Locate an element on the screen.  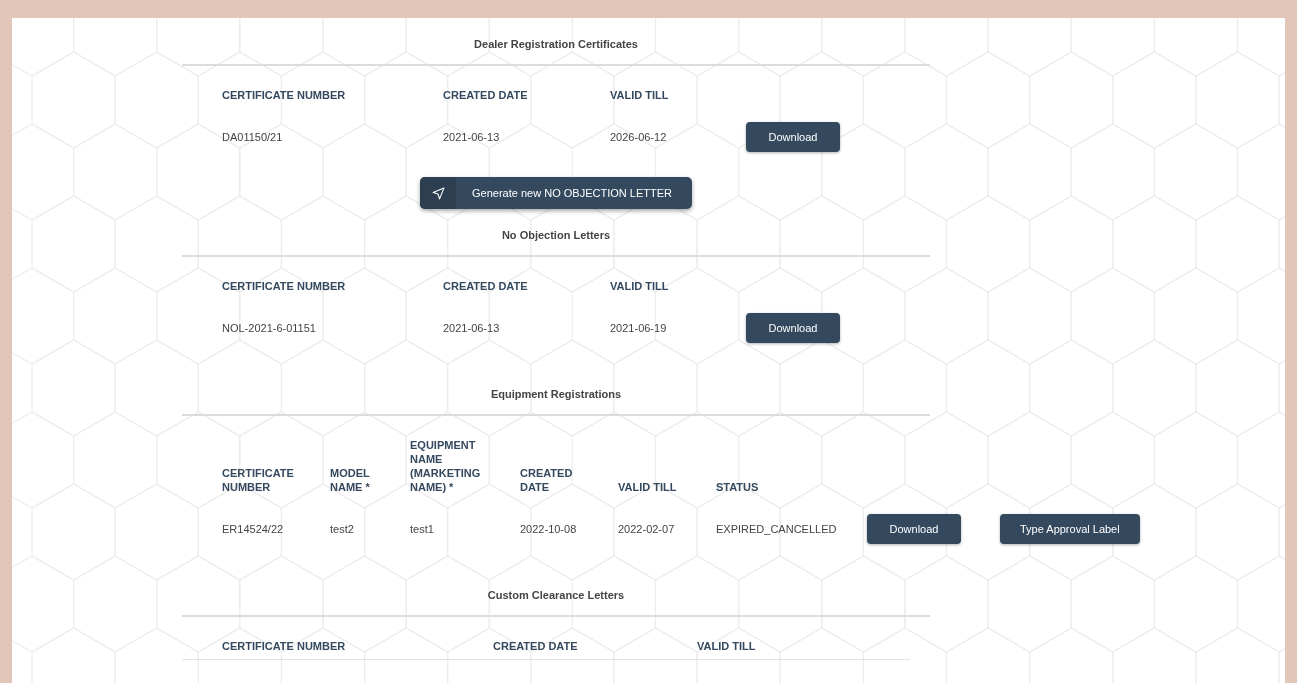
table-cell: 2022-02-07 is located at coordinates (646, 529).